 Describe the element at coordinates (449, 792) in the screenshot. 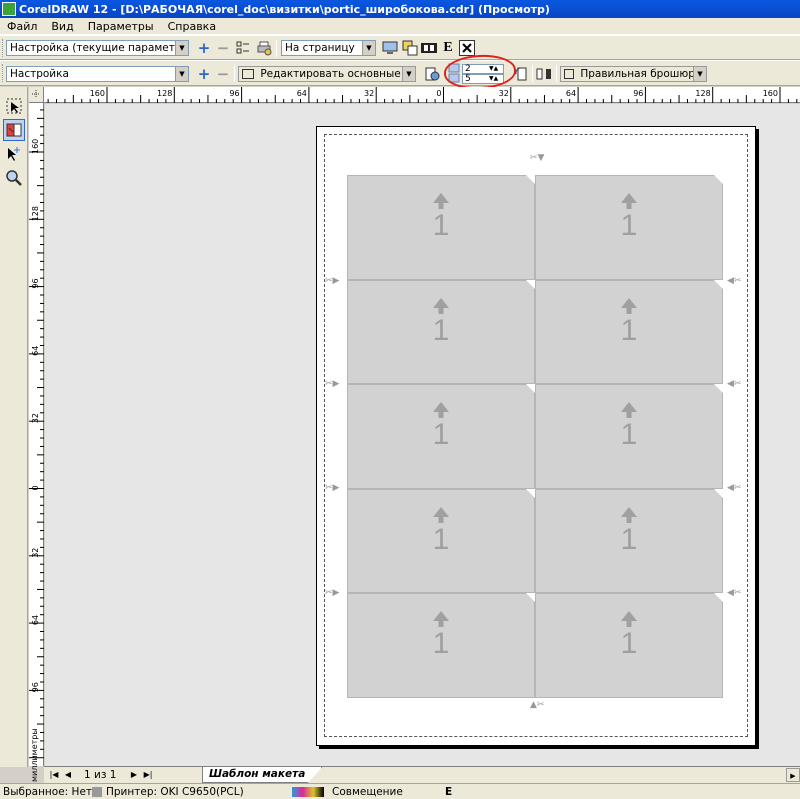

I see `status-emulsion-icon: E` at that location.